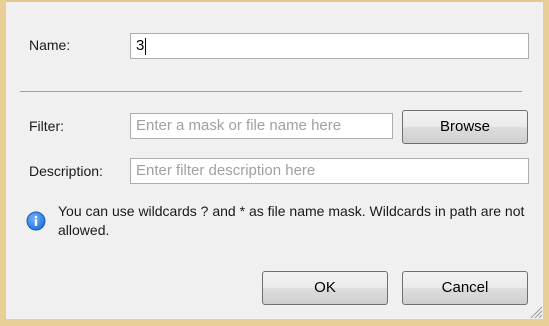 Image resolution: width=549 pixels, height=326 pixels. I want to click on filter-label: Filter:, so click(46, 126).